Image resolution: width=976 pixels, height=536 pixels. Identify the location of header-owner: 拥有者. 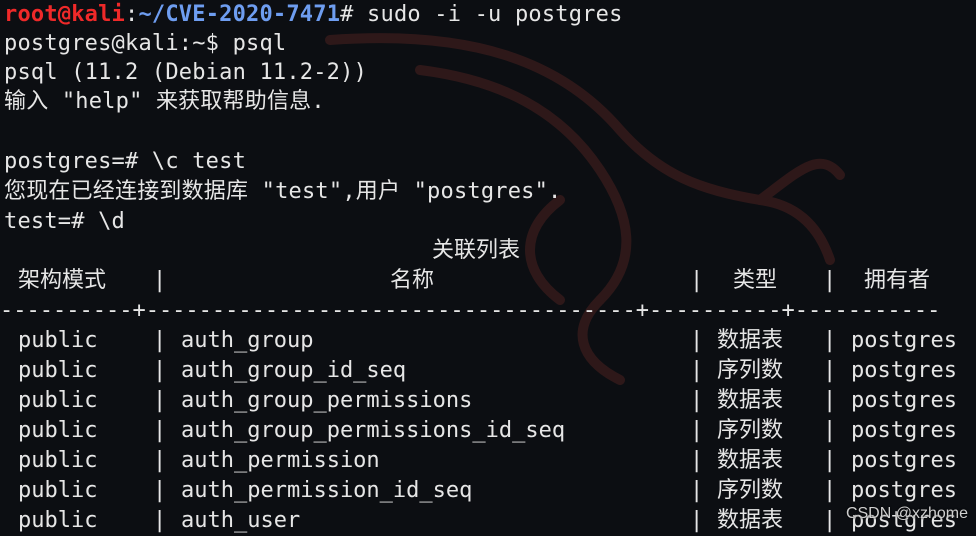
(897, 280).